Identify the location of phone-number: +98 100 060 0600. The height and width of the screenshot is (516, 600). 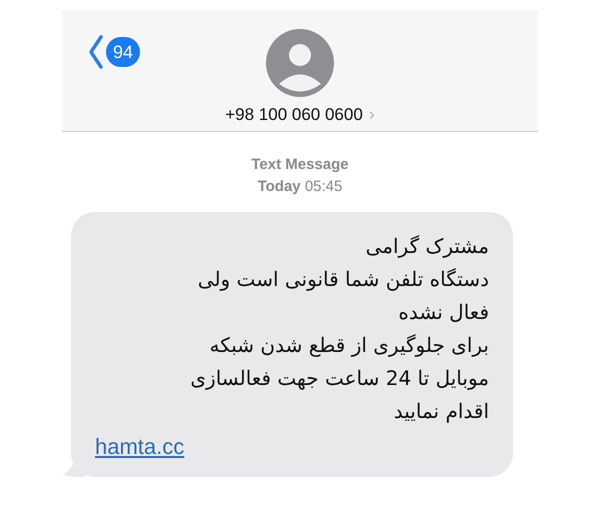
(294, 114).